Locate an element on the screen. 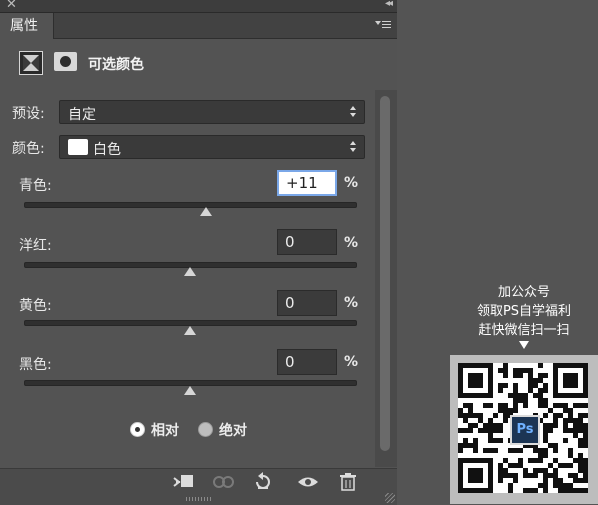 The image size is (598, 505). collapse-icon: ◂◂ is located at coordinates (389, 4).